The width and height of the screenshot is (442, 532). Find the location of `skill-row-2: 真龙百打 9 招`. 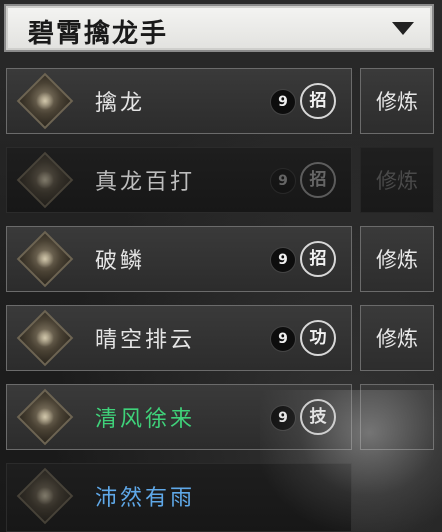

skill-row-2: 真龙百打 9 招 is located at coordinates (179, 180).